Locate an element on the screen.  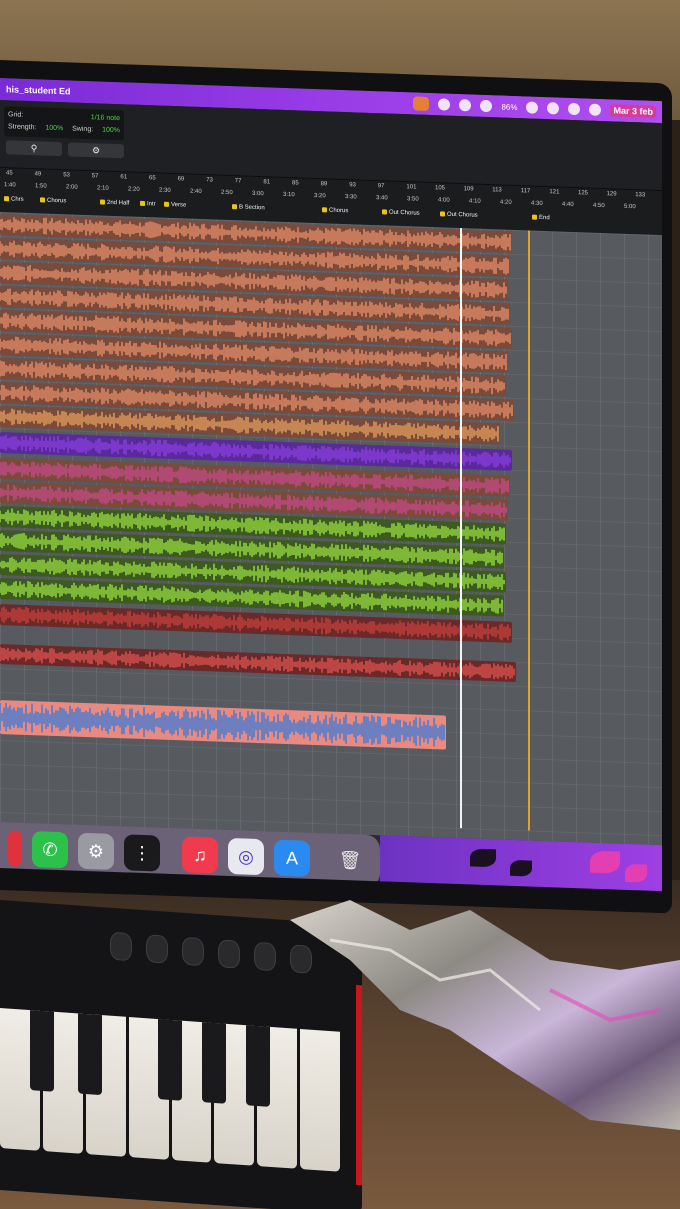
time-label: 3:40 is located at coordinates (382, 198).